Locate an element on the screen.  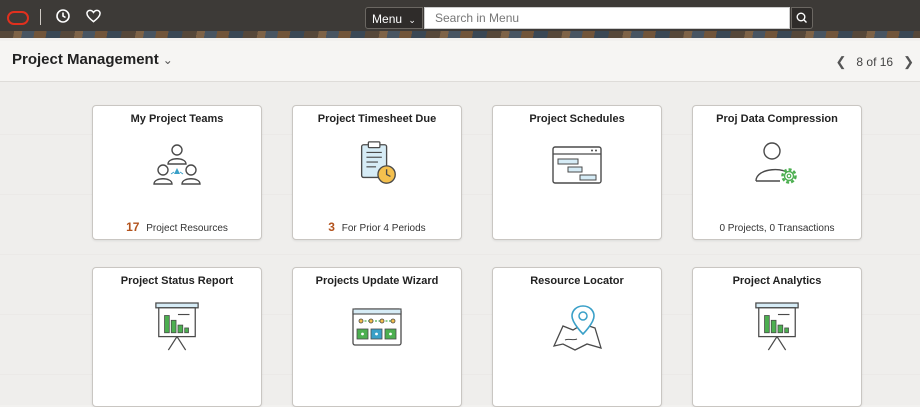
tile-footer-text: For Prior 4 Periods is located at coordinates (383, 228).